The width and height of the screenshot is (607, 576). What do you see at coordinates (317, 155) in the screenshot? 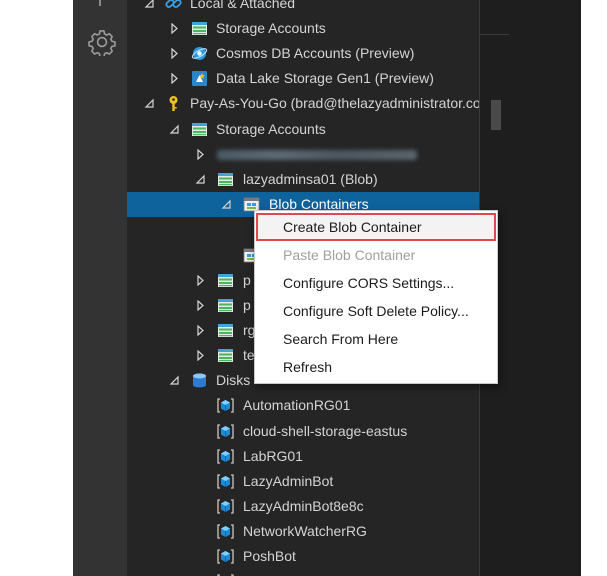
I see `redacted-name` at bounding box center [317, 155].